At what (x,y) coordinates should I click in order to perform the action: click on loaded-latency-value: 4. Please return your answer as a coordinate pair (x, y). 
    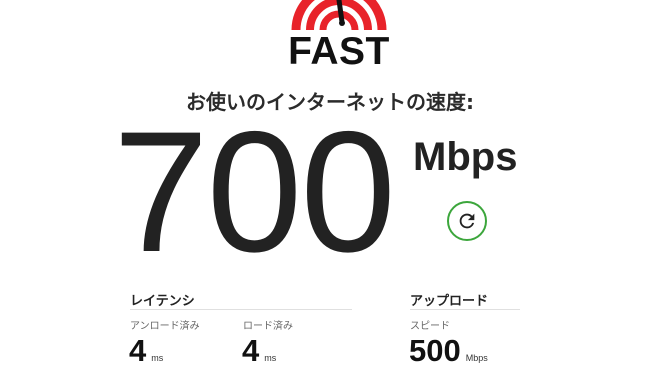
    Looking at the image, I should click on (251, 350).